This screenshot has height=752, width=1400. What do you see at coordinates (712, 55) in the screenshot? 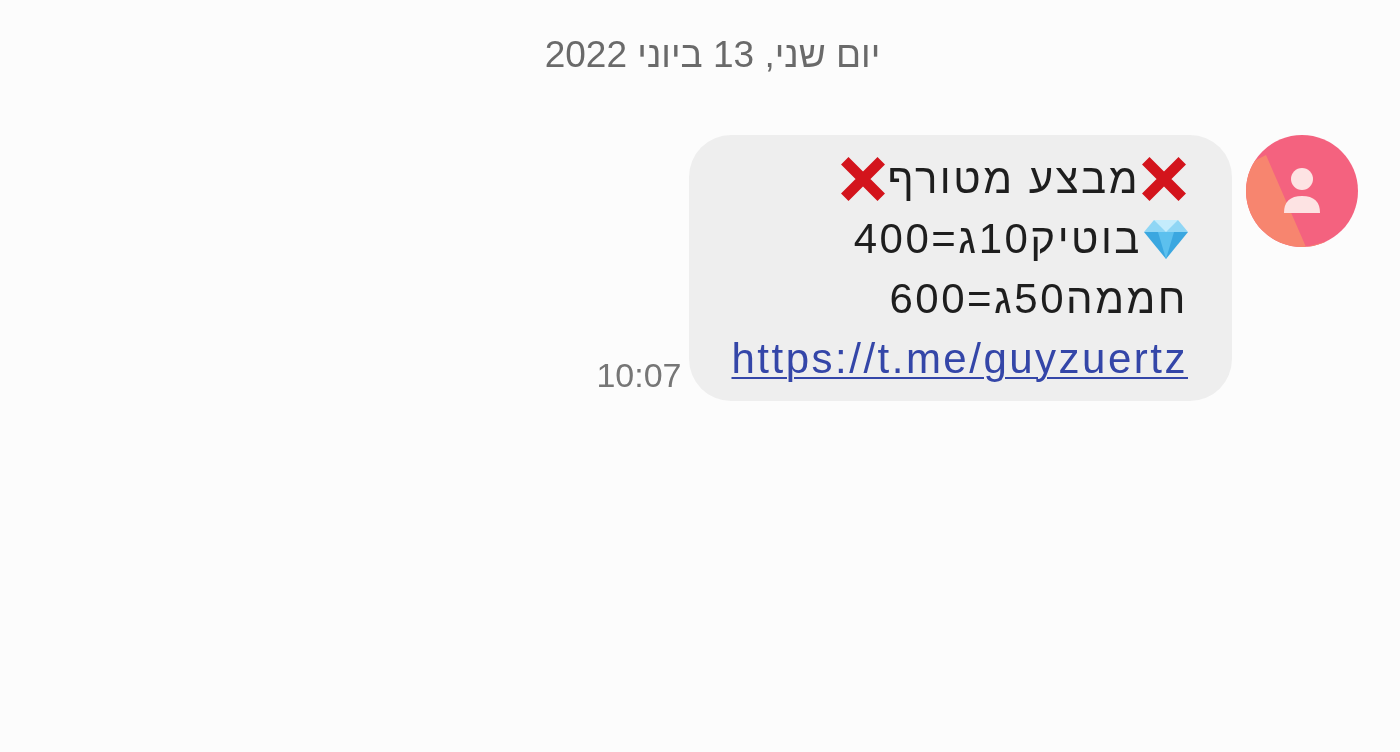
I see `date-divider: יום שני, 13 ביוני 2022` at bounding box center [712, 55].